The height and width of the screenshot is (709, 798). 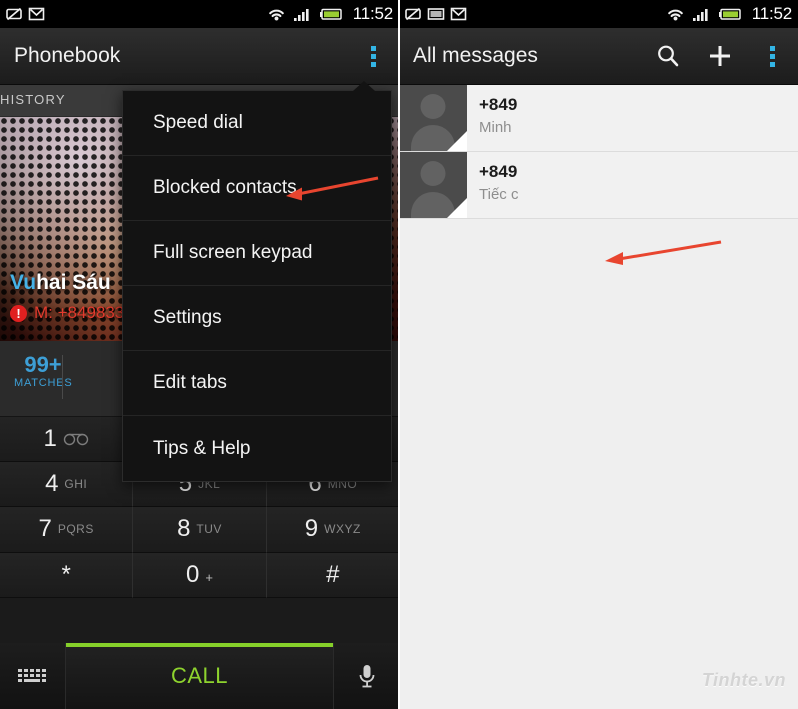 I want to click on search-button, so click(x=668, y=56).